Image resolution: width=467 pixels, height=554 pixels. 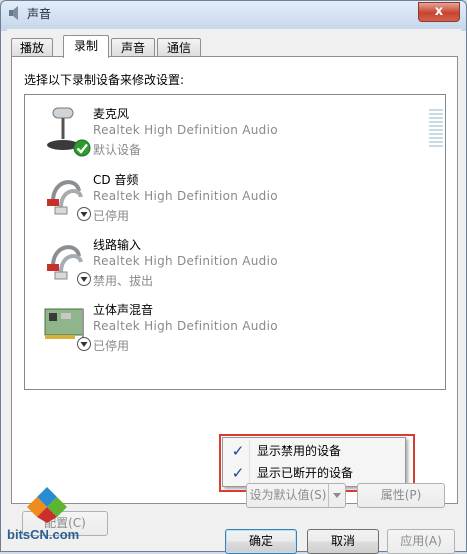 What do you see at coordinates (104, 80) in the screenshot?
I see `instruction-text: 选择以下录制设备来修改设置:` at bounding box center [104, 80].